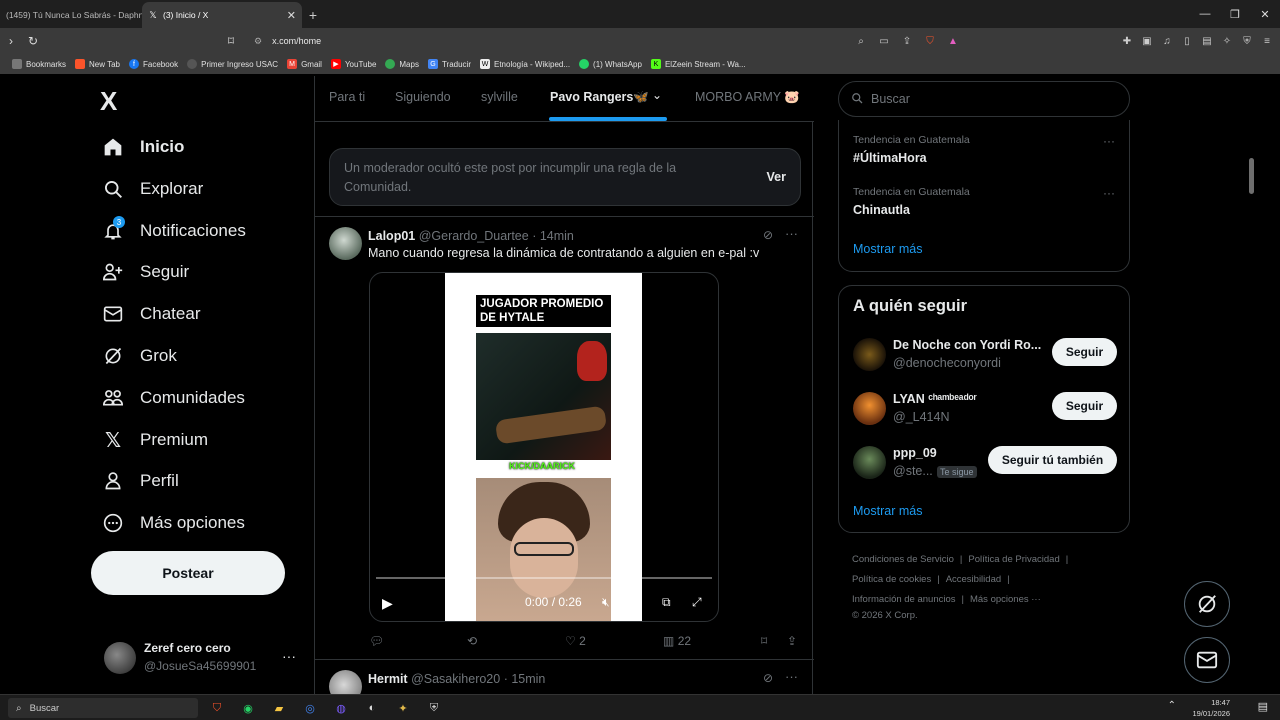 This screenshot has height=720, width=1280. Describe the element at coordinates (666, 602) in the screenshot. I see `picture-in-picture-icon: ⧉` at that location.